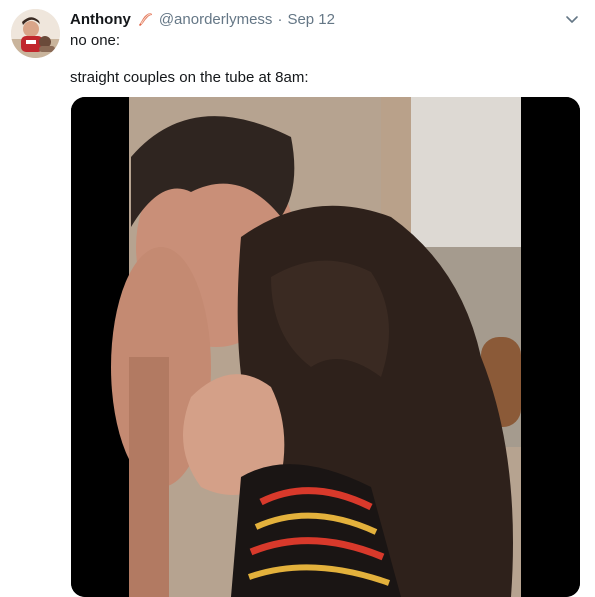 This screenshot has width=595, height=597. What do you see at coordinates (311, 19) in the screenshot?
I see `tweet-date: Sep 12` at bounding box center [311, 19].